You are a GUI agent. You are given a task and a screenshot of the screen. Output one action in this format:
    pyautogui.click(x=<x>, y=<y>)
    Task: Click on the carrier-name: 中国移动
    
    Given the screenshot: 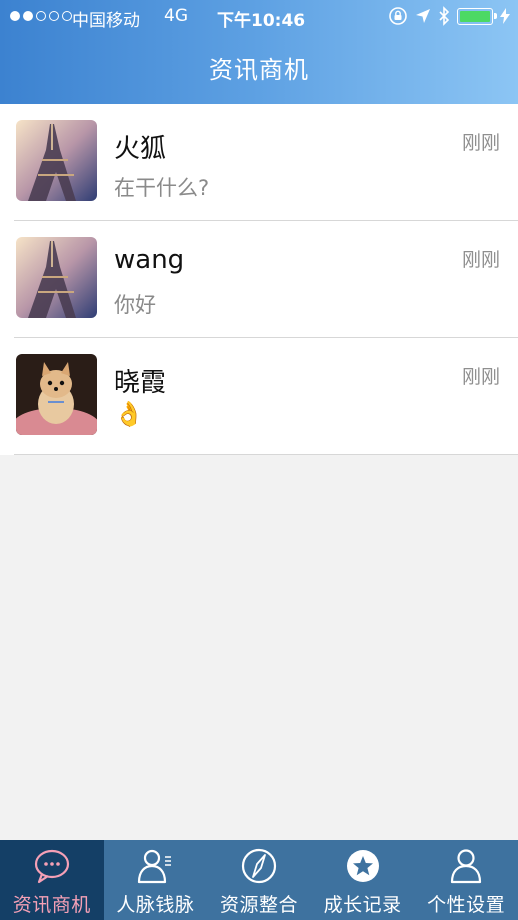 What is the action you would take?
    pyautogui.click(x=106, y=21)
    